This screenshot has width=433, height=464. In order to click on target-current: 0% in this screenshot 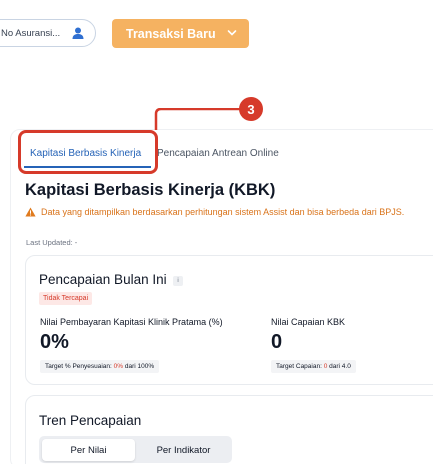, I will do `click(118, 366)`.